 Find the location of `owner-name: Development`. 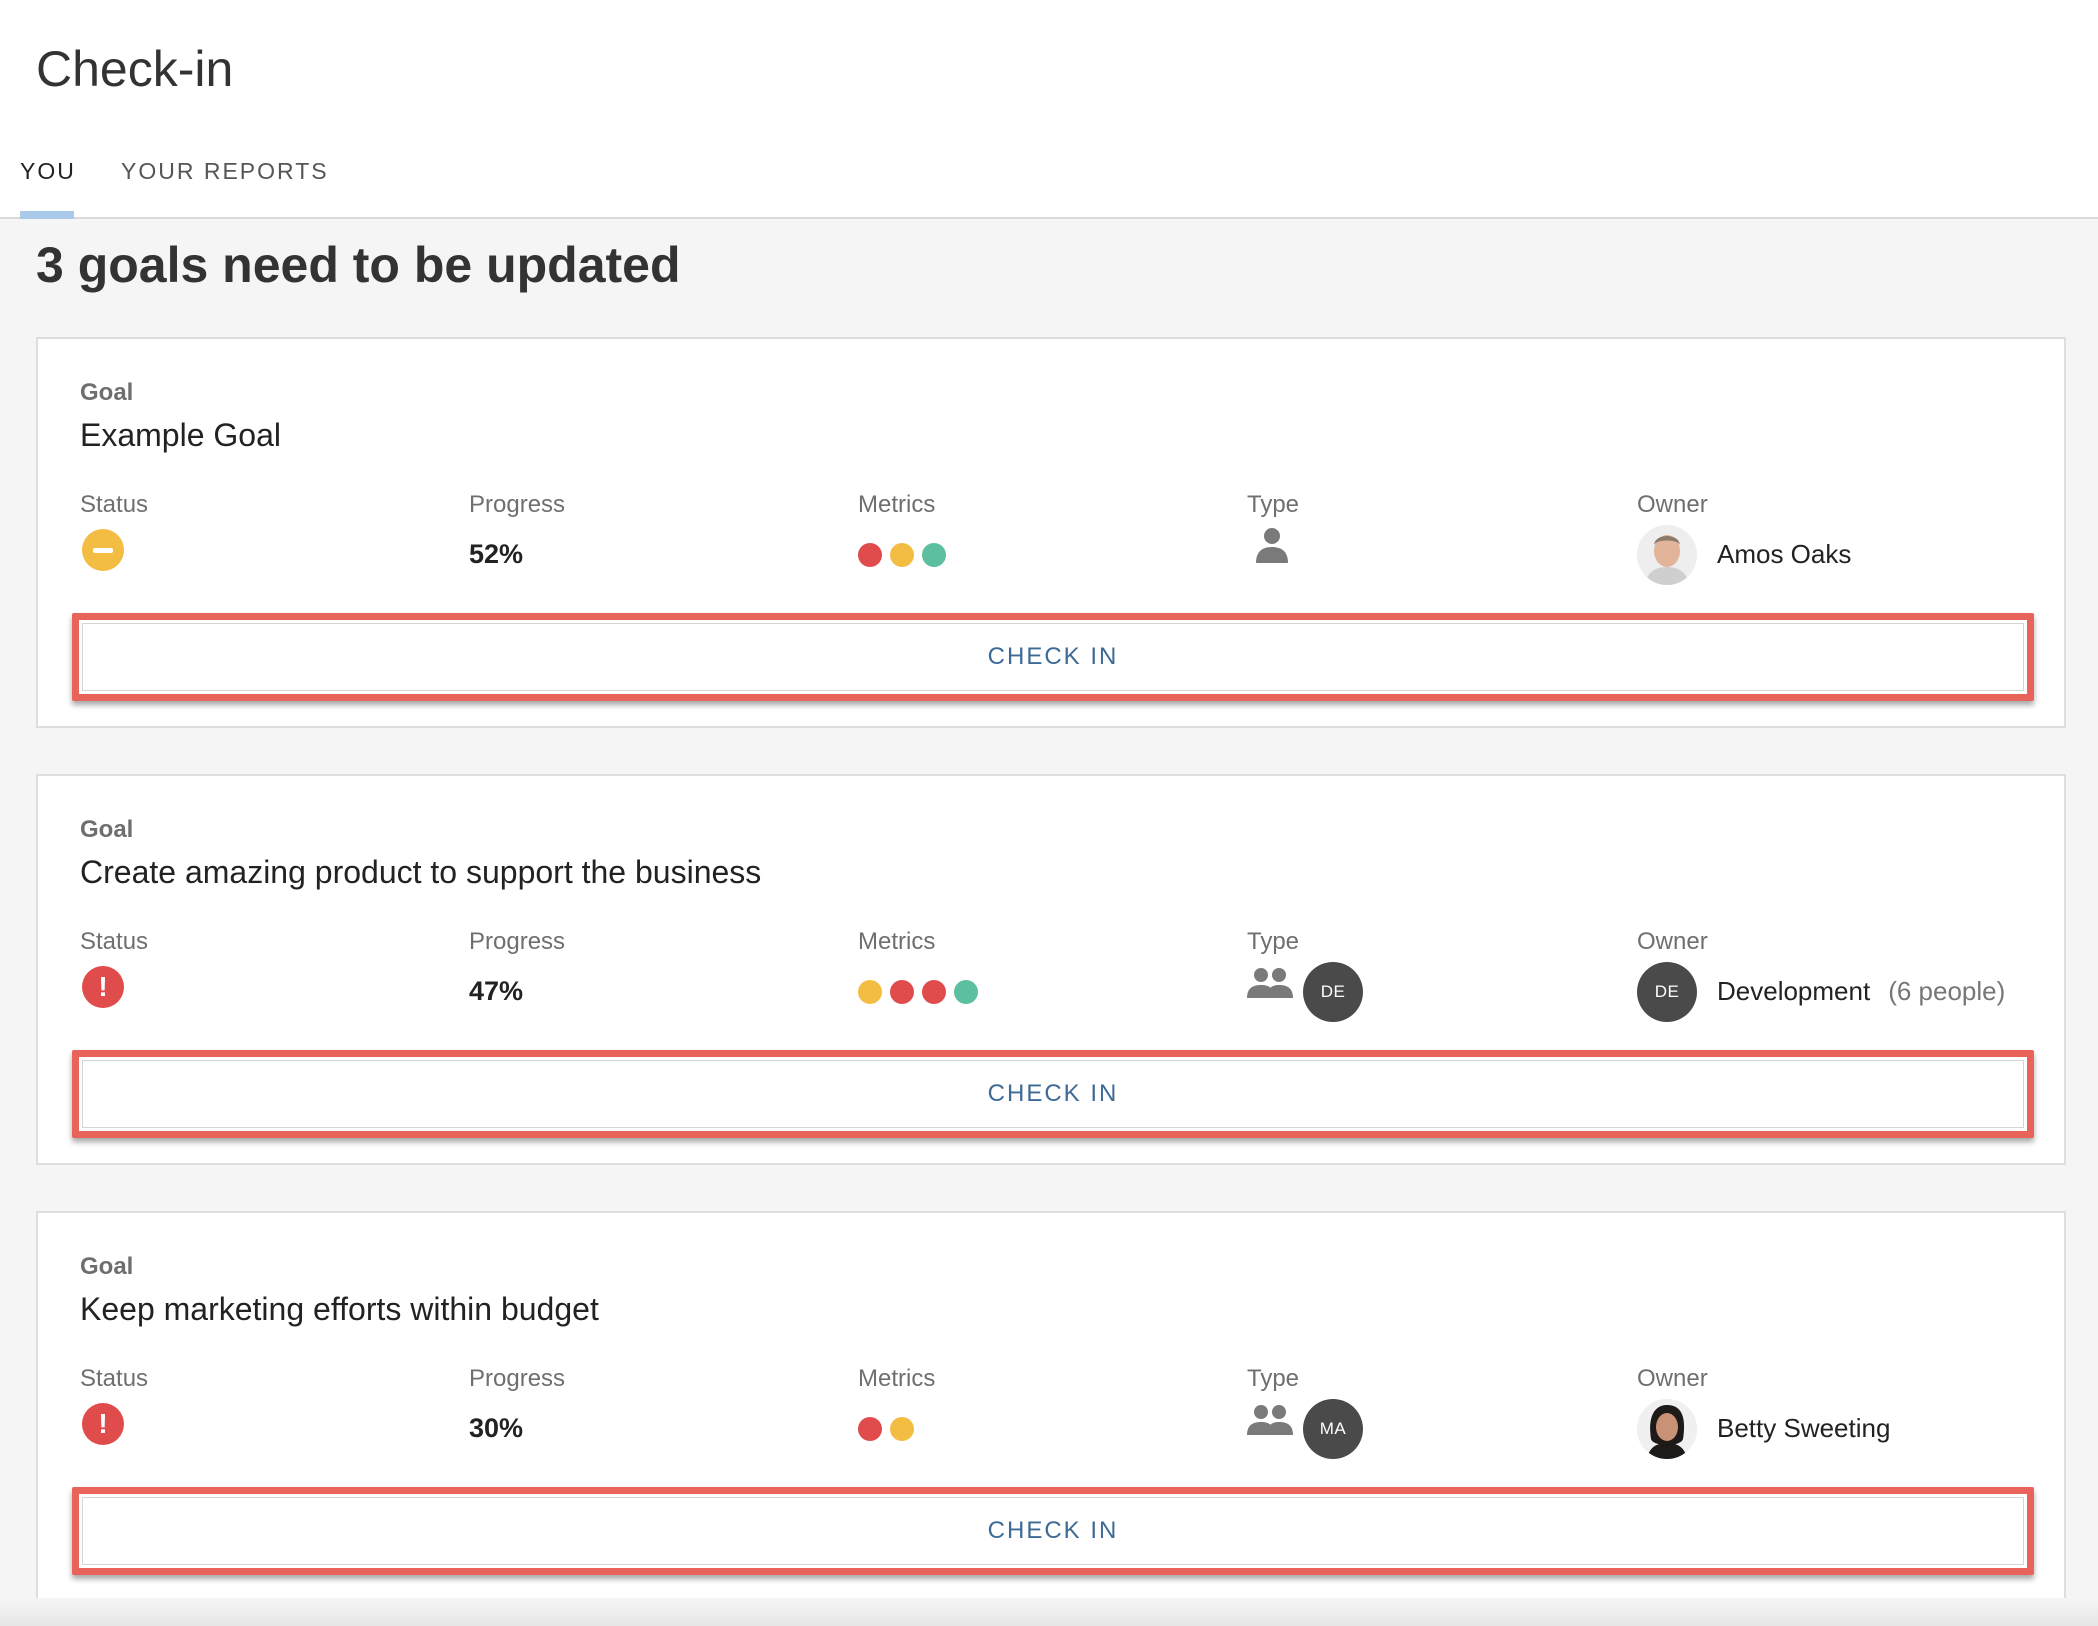

owner-name: Development is located at coordinates (1793, 991).